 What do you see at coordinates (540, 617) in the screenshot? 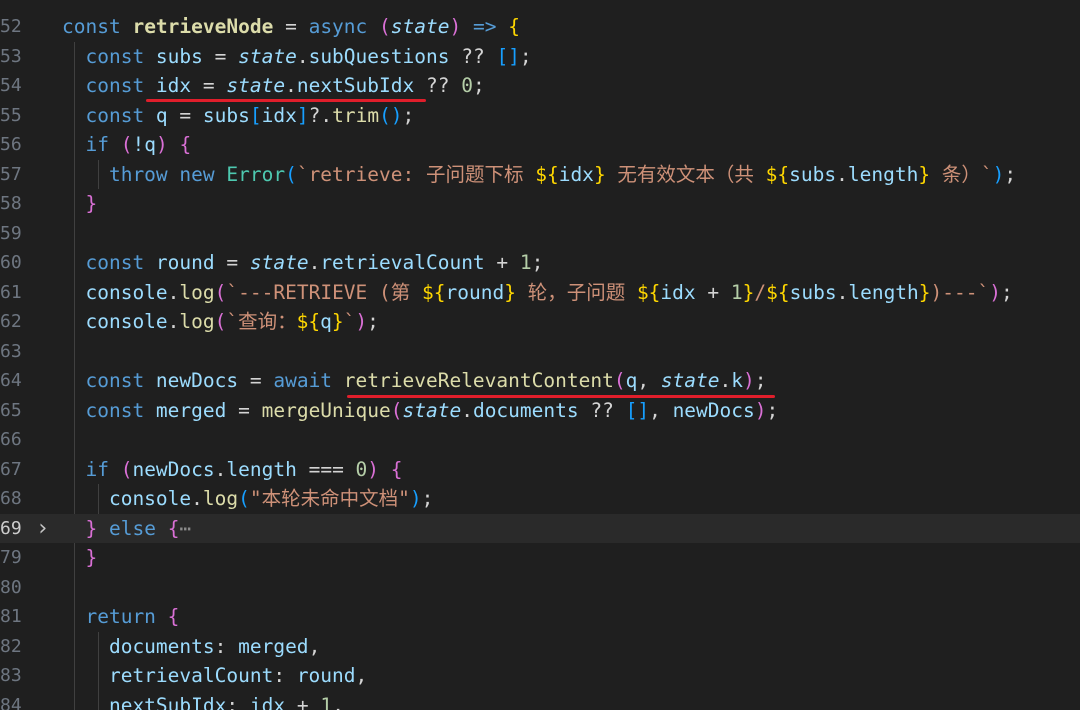
I see `code-line: 81 return {` at bounding box center [540, 617].